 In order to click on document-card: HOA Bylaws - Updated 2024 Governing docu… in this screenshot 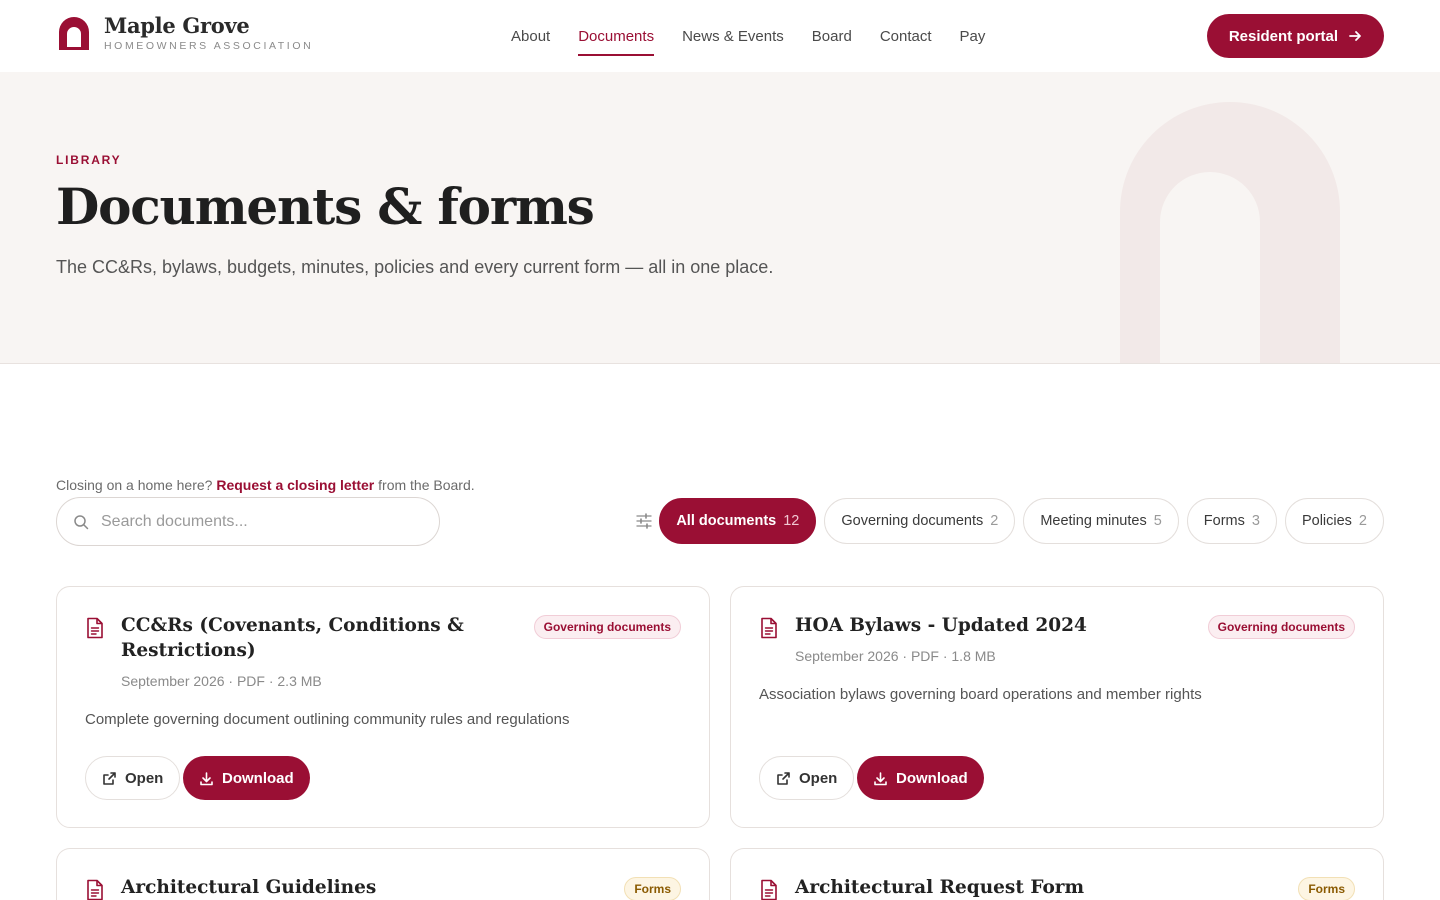, I will do `click(1057, 707)`.